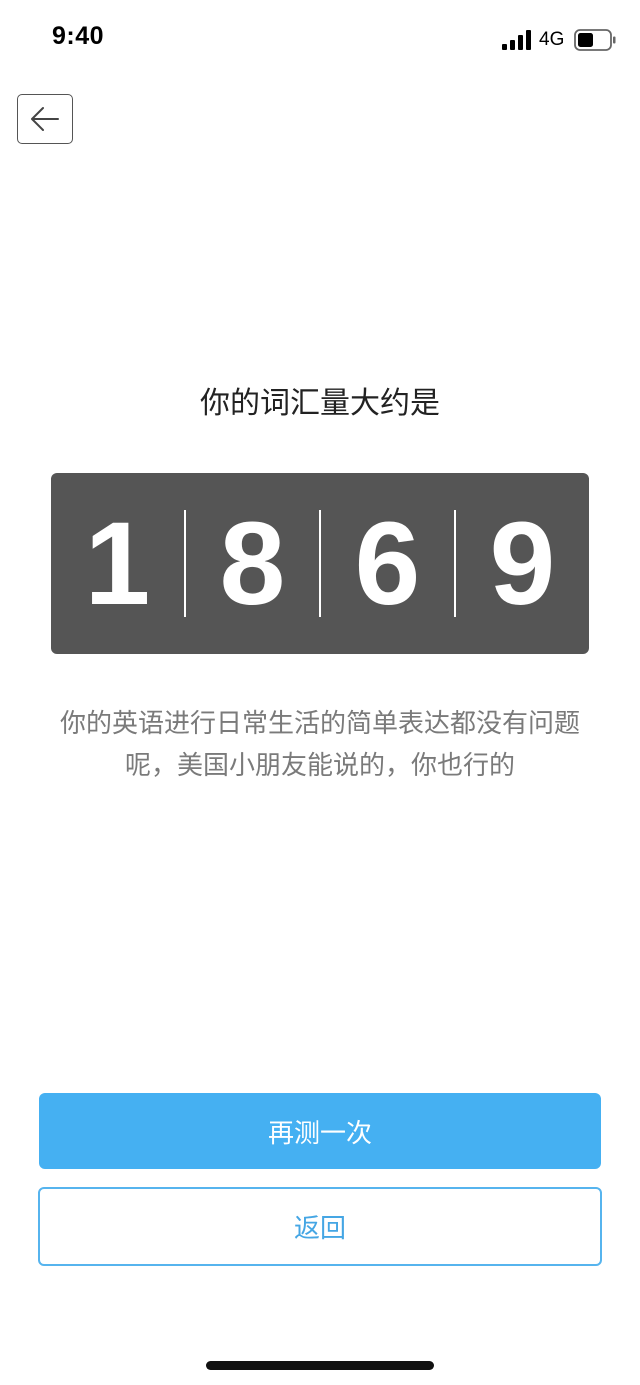  Describe the element at coordinates (522, 563) in the screenshot. I see `counter-digit: 9` at that location.